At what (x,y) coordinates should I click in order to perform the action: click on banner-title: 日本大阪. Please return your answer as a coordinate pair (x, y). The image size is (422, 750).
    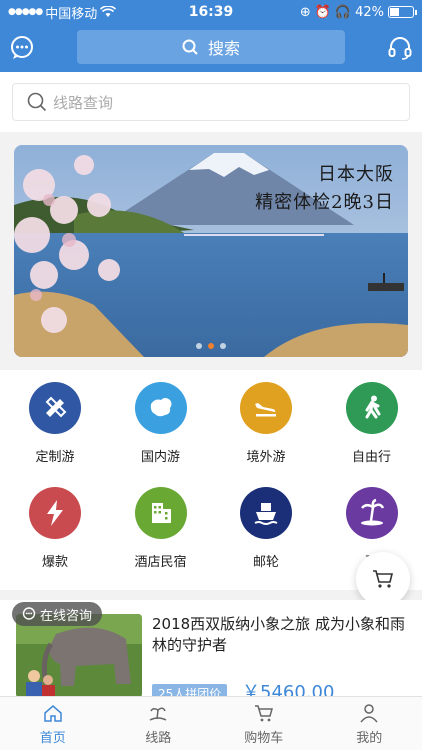
    Looking at the image, I should click on (356, 174).